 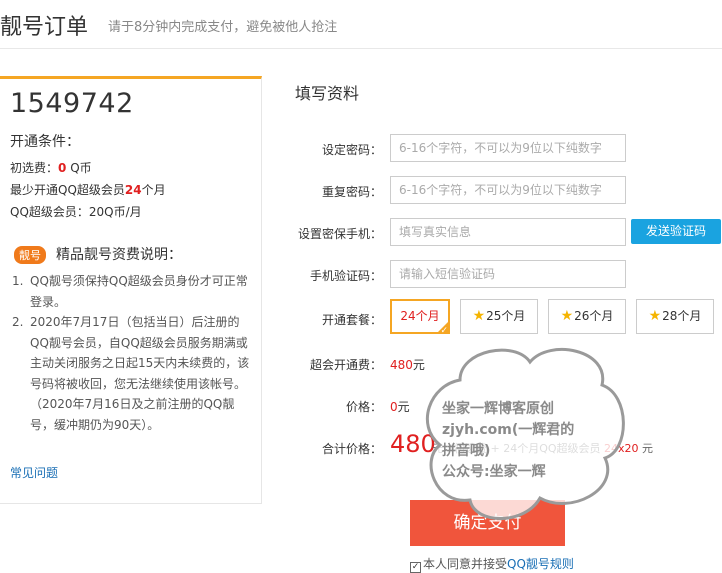 What do you see at coordinates (327, 93) in the screenshot?
I see `form-section-title: 填写资料` at bounding box center [327, 93].